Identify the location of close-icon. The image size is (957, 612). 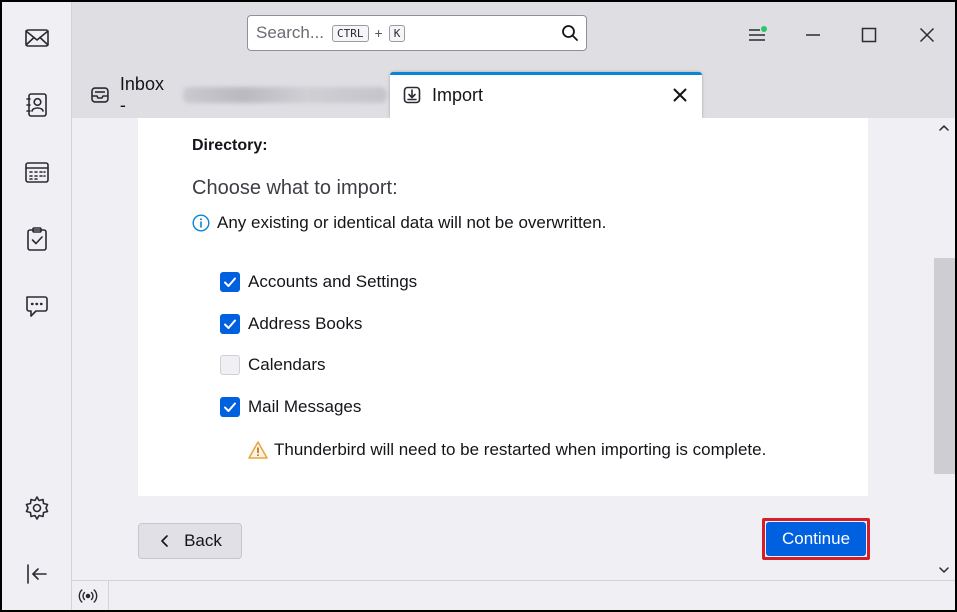
(927, 35).